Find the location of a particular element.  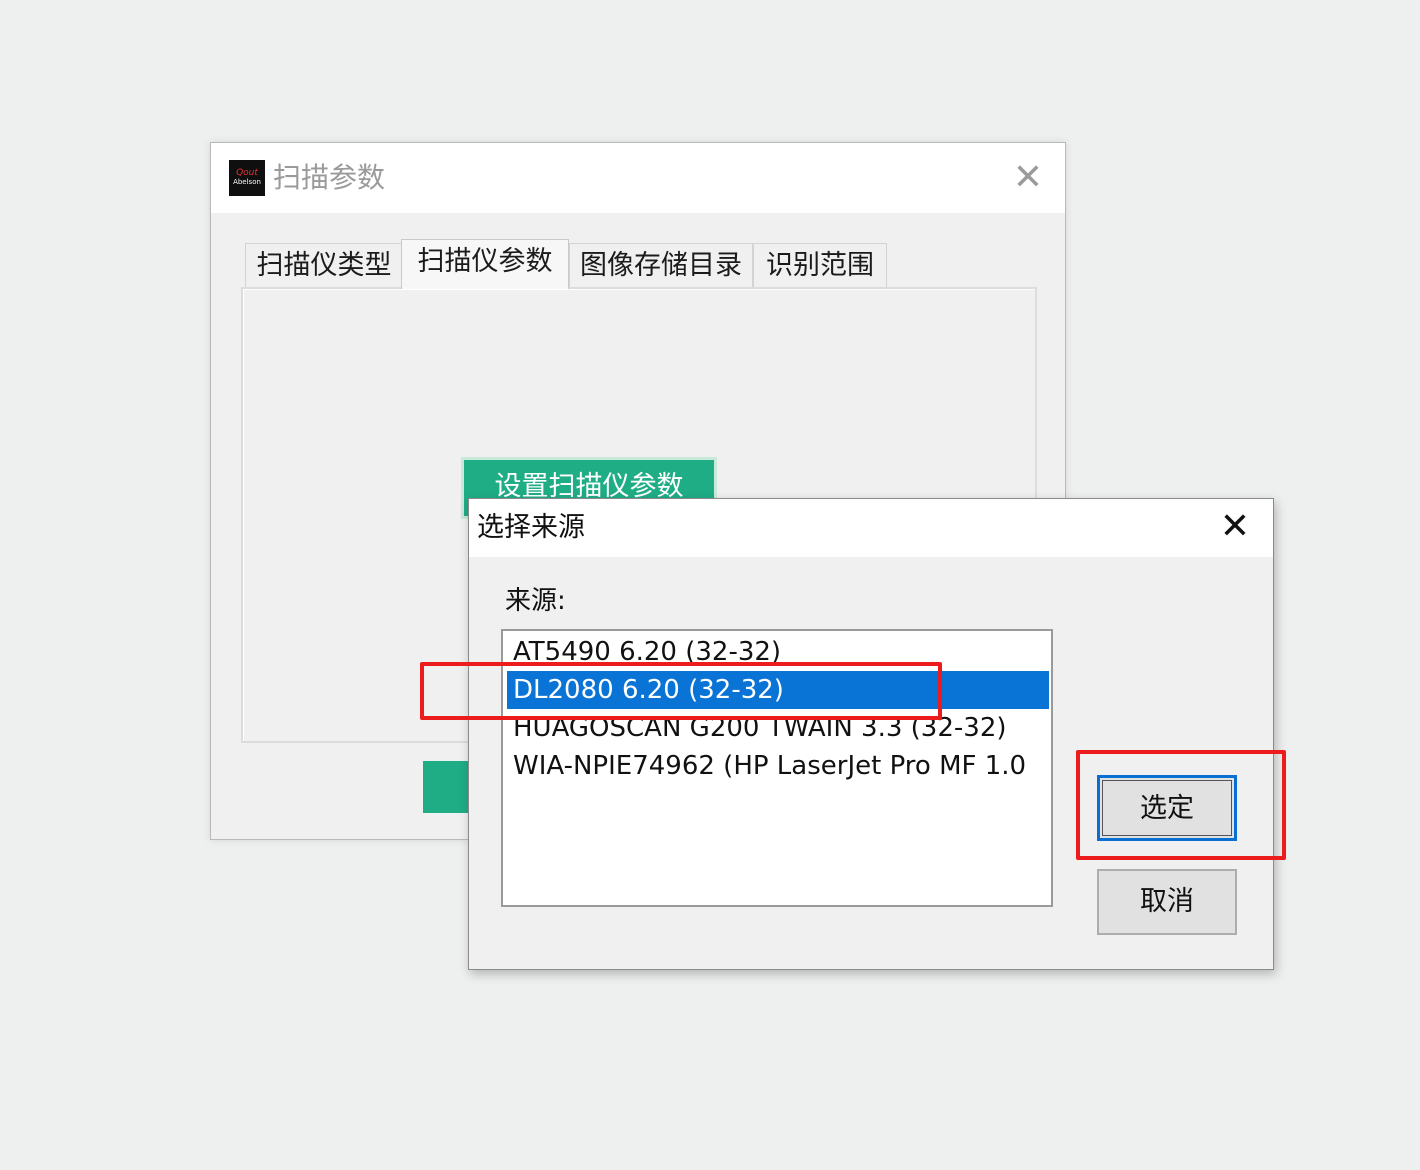

source-item: WIA-NPIE74962 (HP LaserJet Pro MF 1.0 is located at coordinates (778, 766).